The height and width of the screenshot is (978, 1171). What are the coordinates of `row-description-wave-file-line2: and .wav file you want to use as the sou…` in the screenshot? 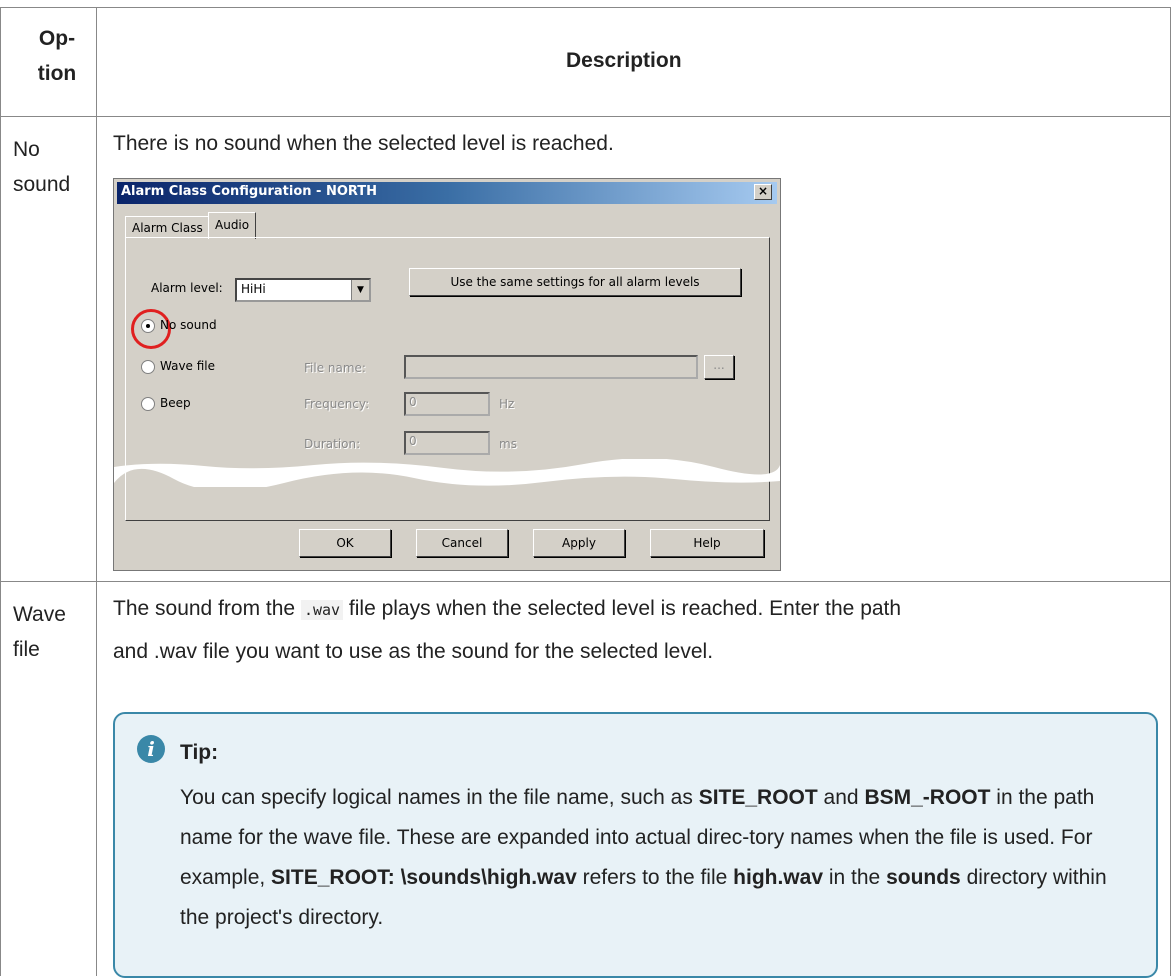 It's located at (413, 651).